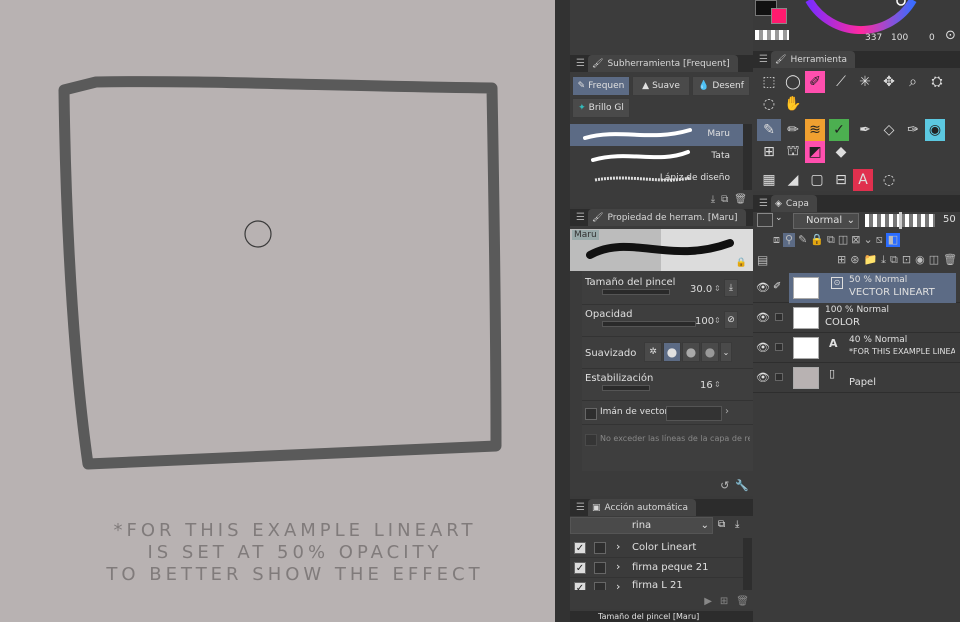 The image size is (960, 622). I want to click on mask-add-icon: ◉, so click(920, 260).